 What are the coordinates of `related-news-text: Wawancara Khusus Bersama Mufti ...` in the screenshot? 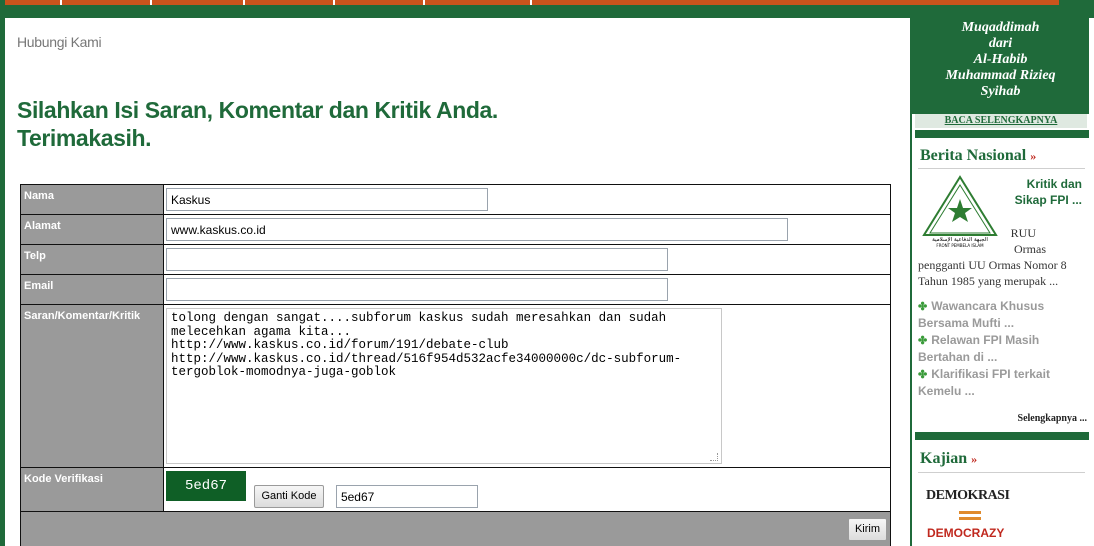 It's located at (981, 314).